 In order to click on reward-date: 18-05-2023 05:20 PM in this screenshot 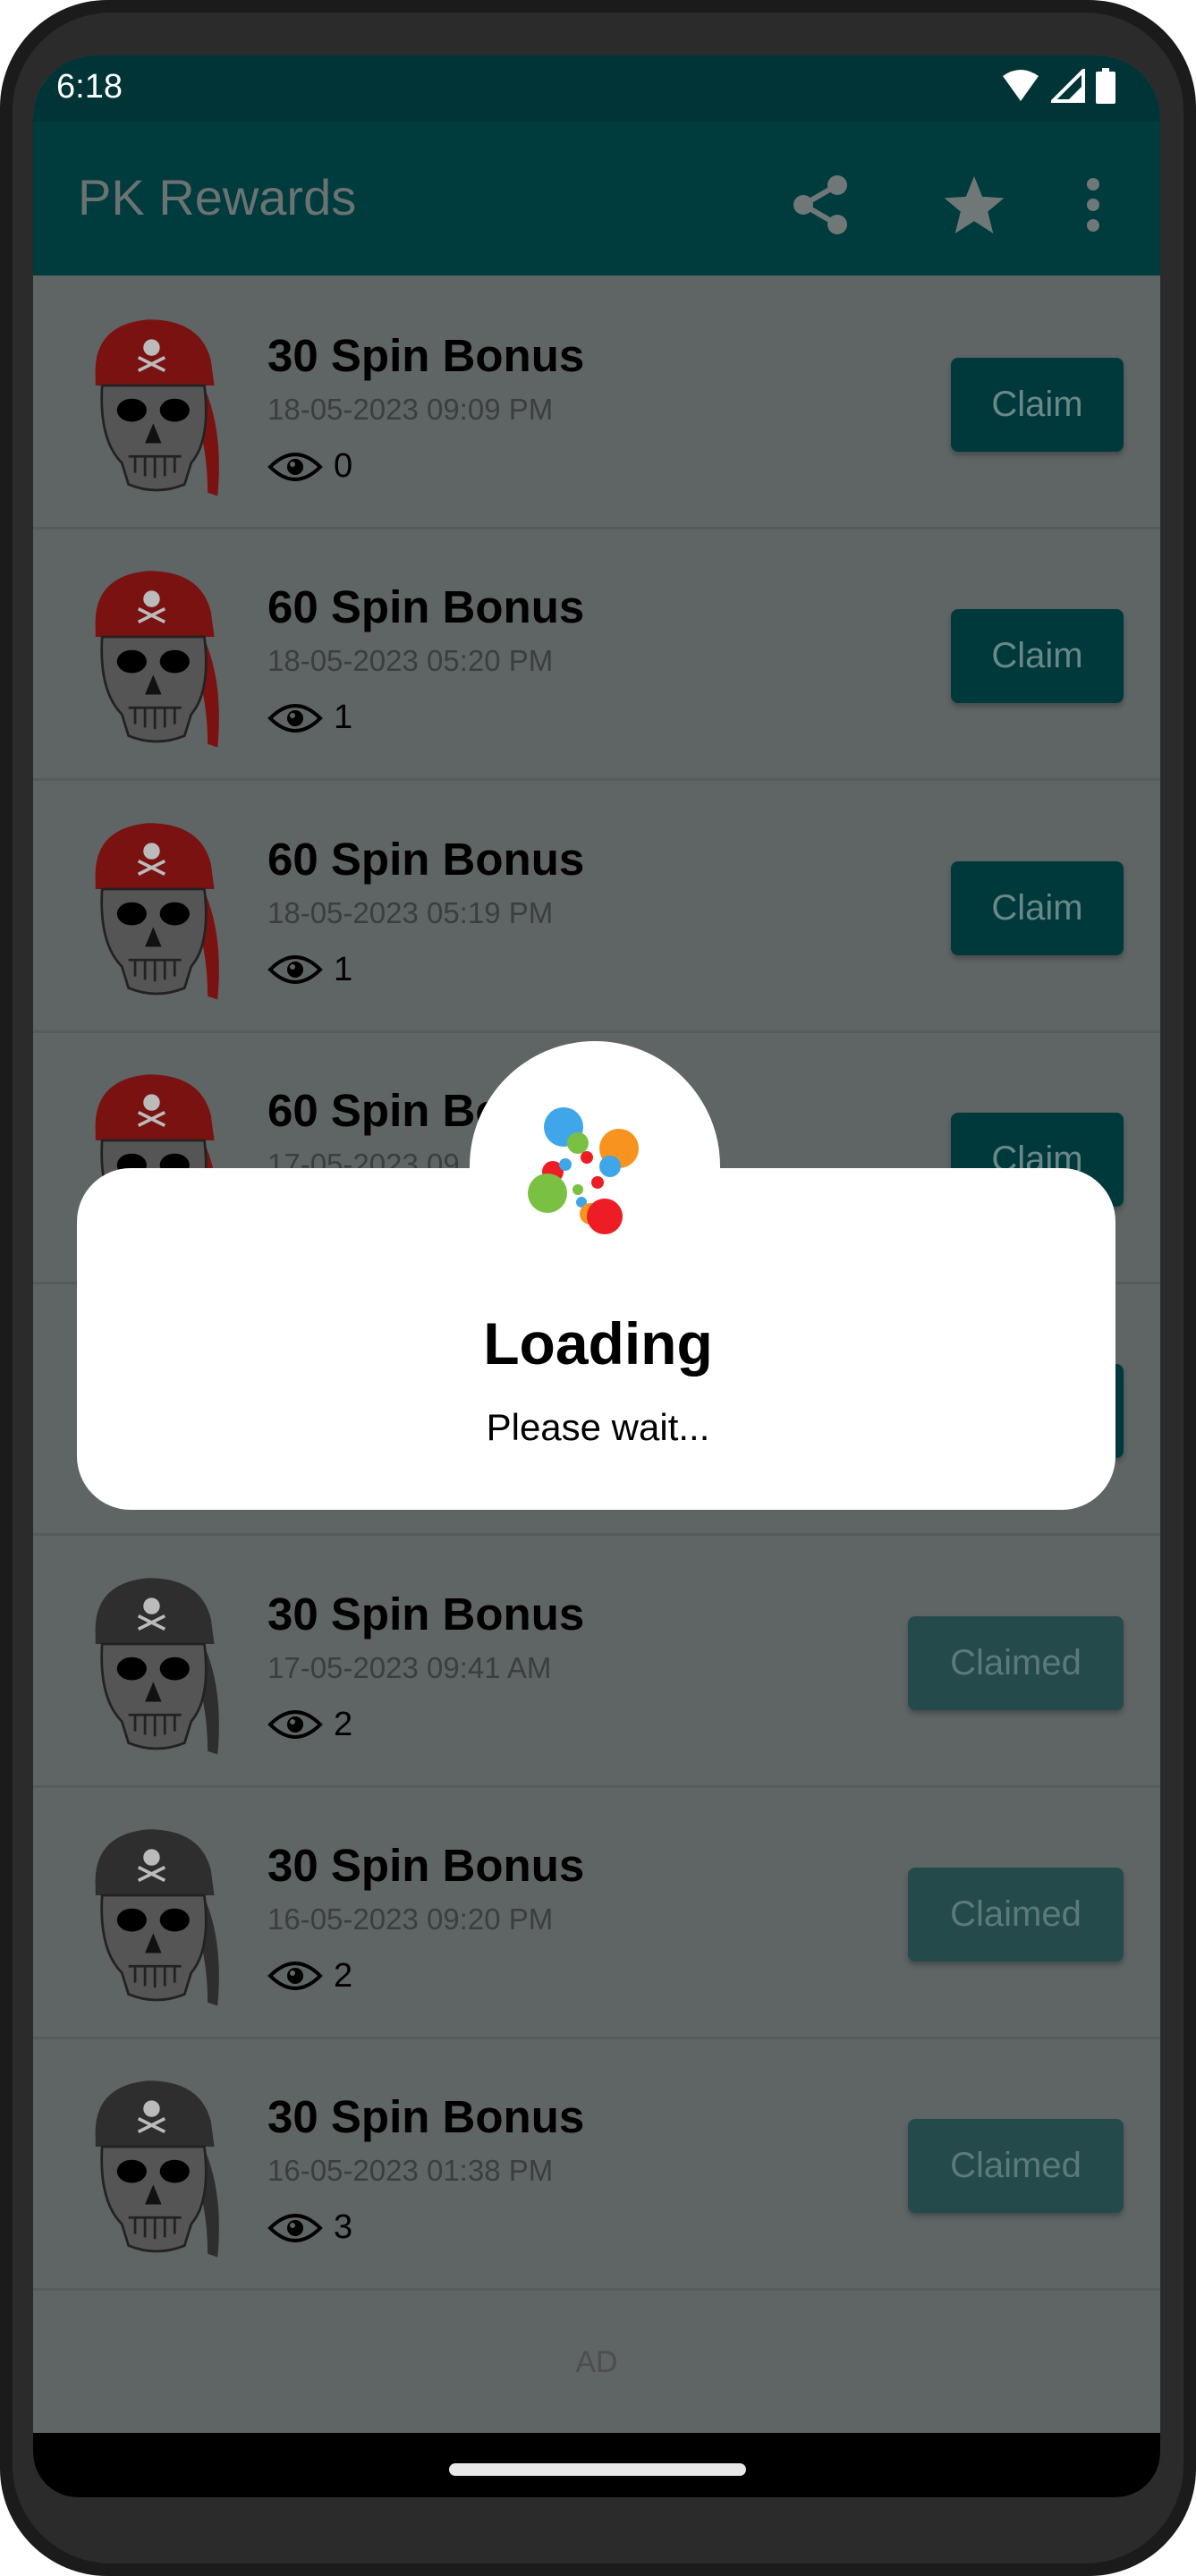, I will do `click(410, 661)`.